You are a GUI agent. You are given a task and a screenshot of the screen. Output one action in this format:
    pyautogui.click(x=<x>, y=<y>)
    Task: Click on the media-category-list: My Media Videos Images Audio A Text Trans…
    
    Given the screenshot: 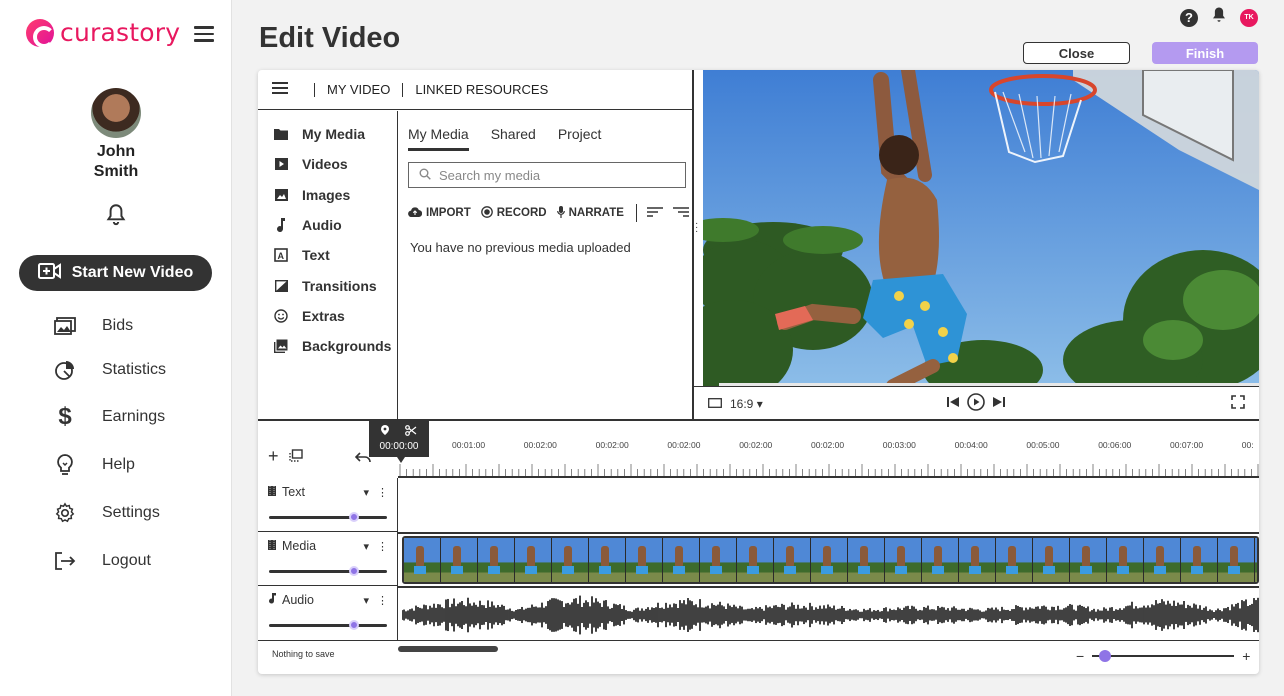 What is the action you would take?
    pyautogui.click(x=328, y=265)
    